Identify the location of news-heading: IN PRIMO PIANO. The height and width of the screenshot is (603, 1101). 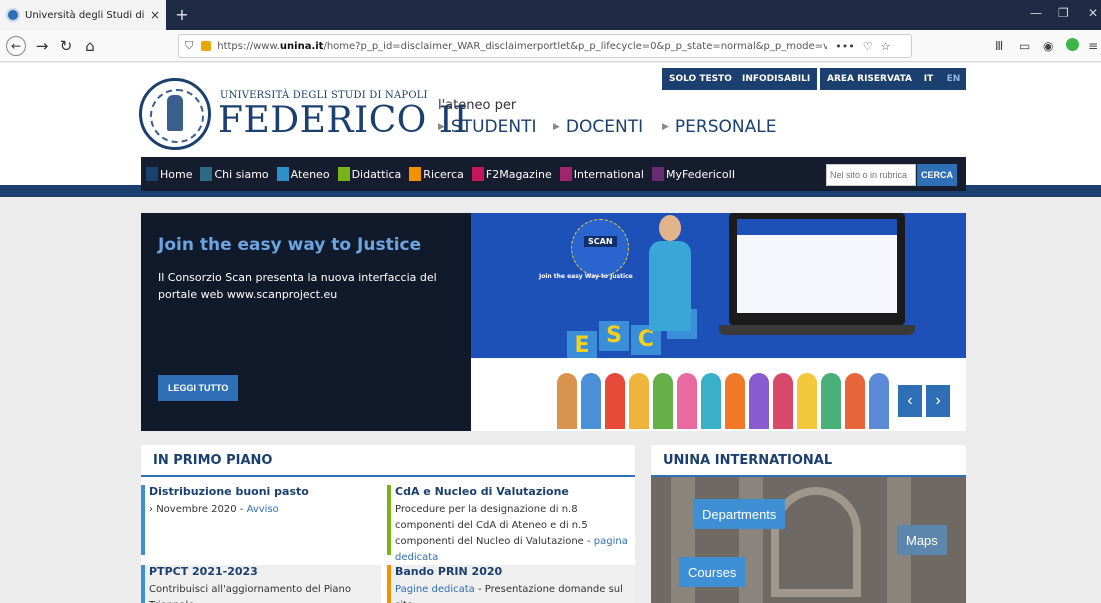
(388, 461).